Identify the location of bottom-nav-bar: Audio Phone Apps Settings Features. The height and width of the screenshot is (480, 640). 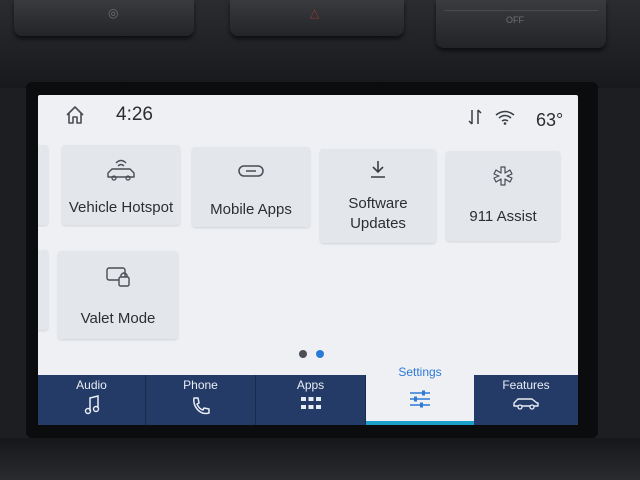
(308, 395).